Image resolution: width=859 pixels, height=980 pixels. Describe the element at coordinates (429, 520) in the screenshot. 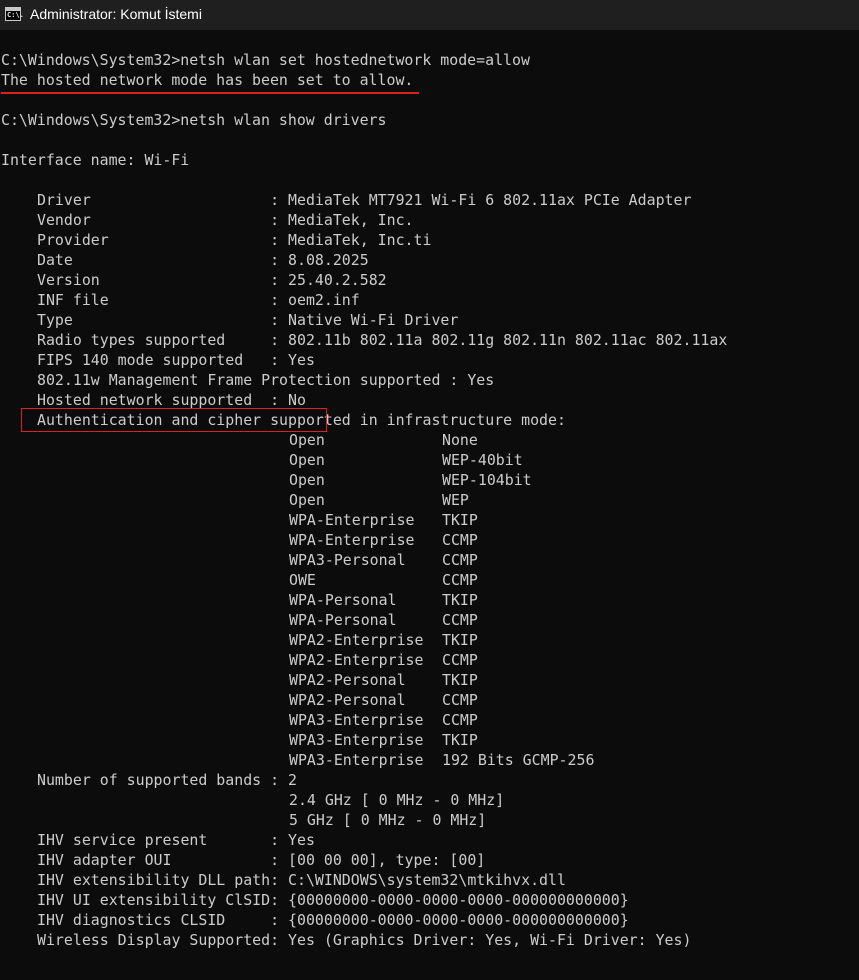

I see `auth-cipher-row: WPA-Enterprise TKIP` at that location.